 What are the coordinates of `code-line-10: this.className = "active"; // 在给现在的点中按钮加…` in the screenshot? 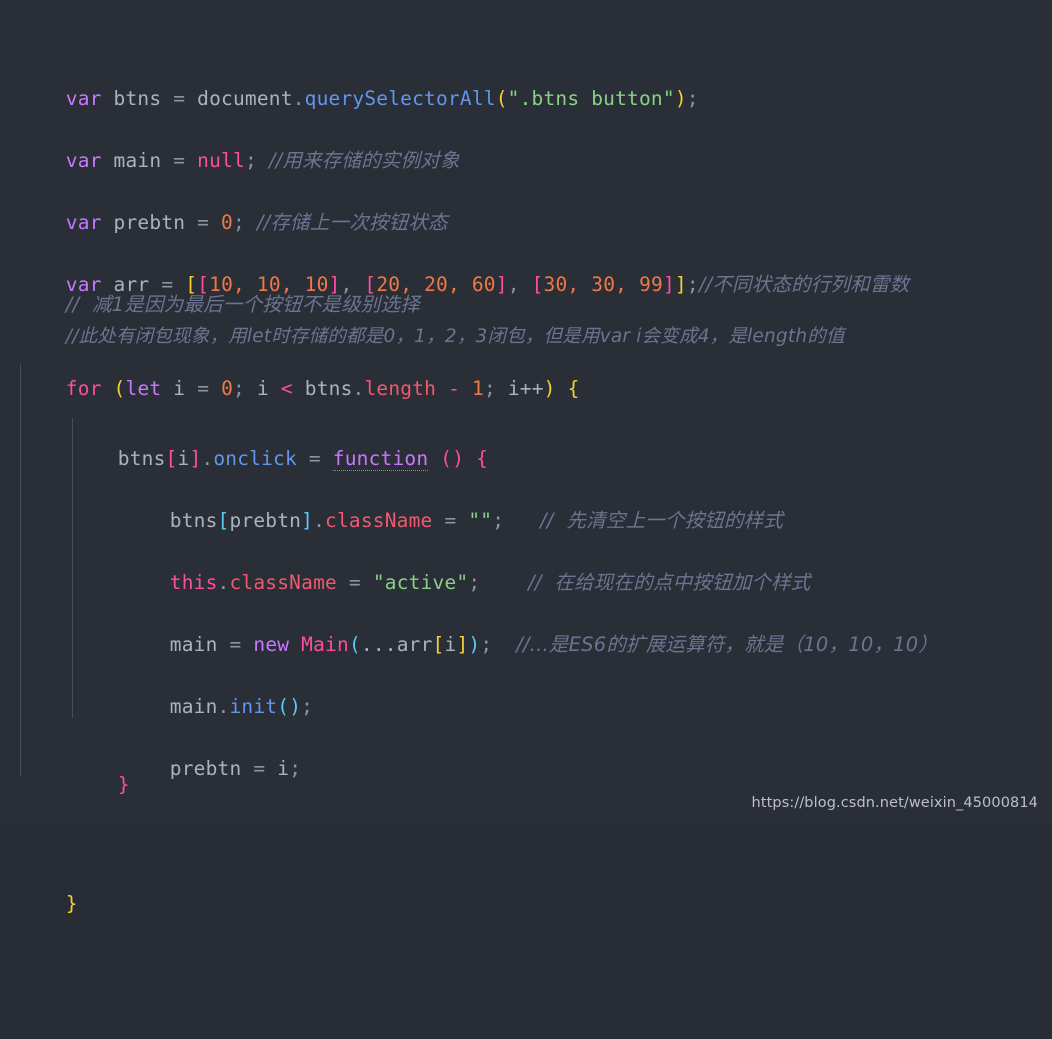 It's located at (526, 542).